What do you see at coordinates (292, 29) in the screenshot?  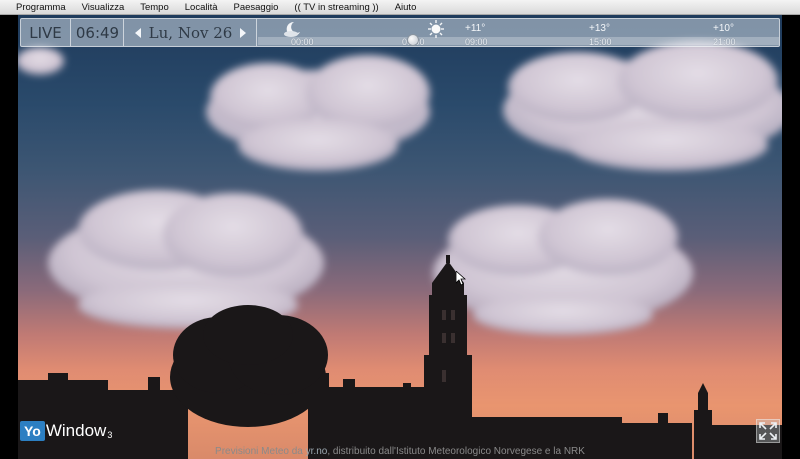 I see `moon-icon` at bounding box center [292, 29].